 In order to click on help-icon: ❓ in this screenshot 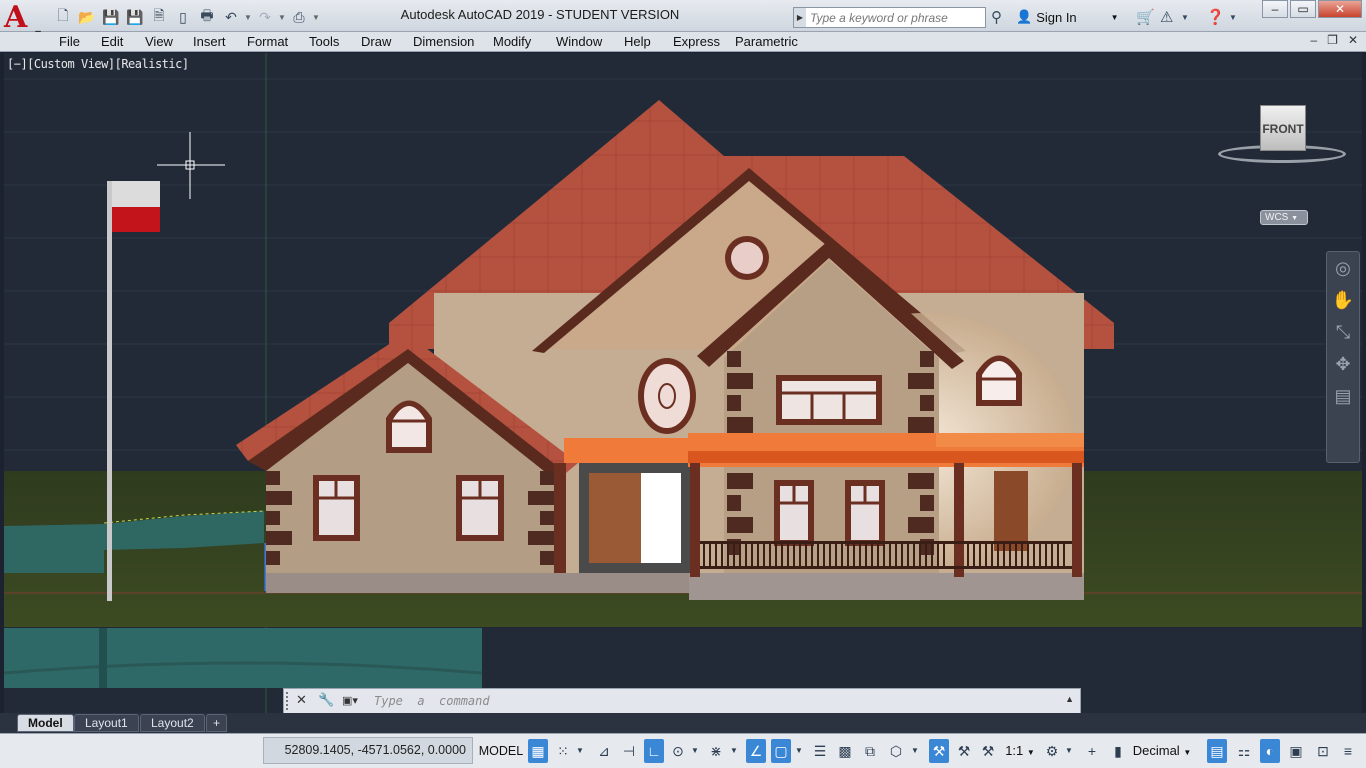, I will do `click(1215, 18)`.